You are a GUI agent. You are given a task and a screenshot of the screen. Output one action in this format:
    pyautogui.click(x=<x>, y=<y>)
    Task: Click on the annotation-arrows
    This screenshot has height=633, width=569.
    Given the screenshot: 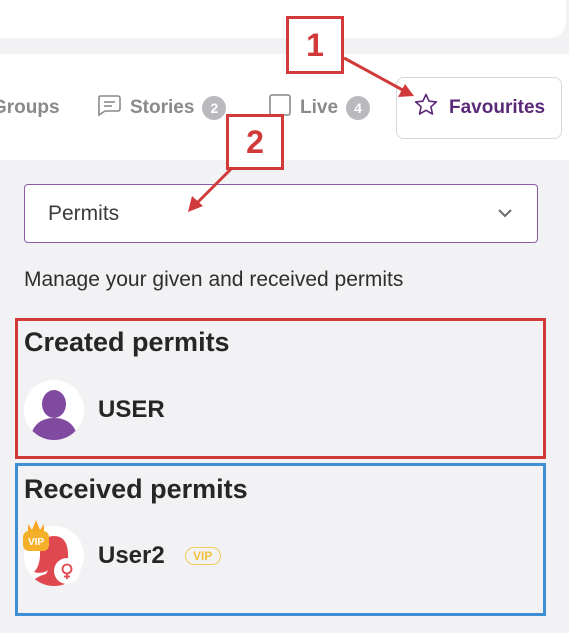 What is the action you would take?
    pyautogui.click(x=301, y=134)
    